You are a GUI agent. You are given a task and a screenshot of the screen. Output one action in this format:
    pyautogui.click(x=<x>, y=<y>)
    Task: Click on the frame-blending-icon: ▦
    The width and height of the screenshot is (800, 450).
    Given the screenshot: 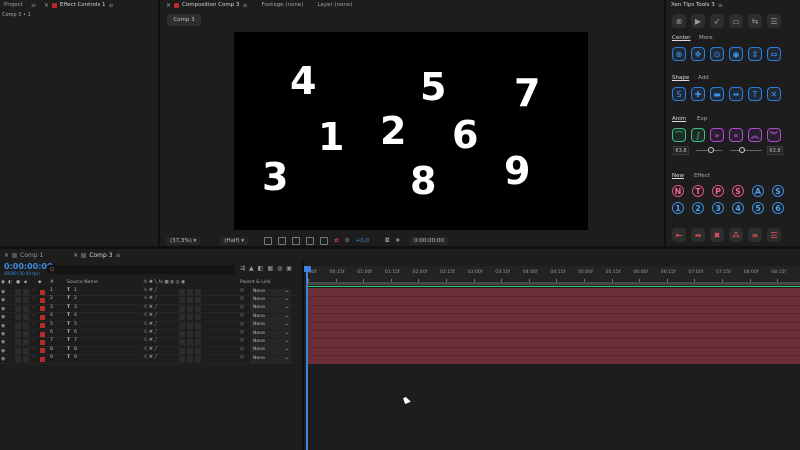 What is the action you would take?
    pyautogui.click(x=270, y=268)
    